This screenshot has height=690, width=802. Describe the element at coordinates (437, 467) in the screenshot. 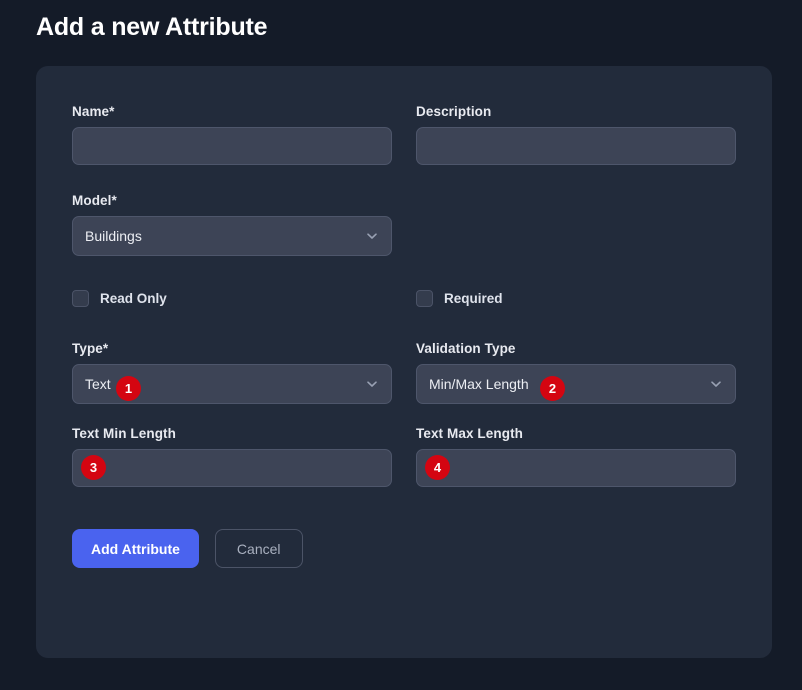

I see `step-badge-4: 4` at that location.